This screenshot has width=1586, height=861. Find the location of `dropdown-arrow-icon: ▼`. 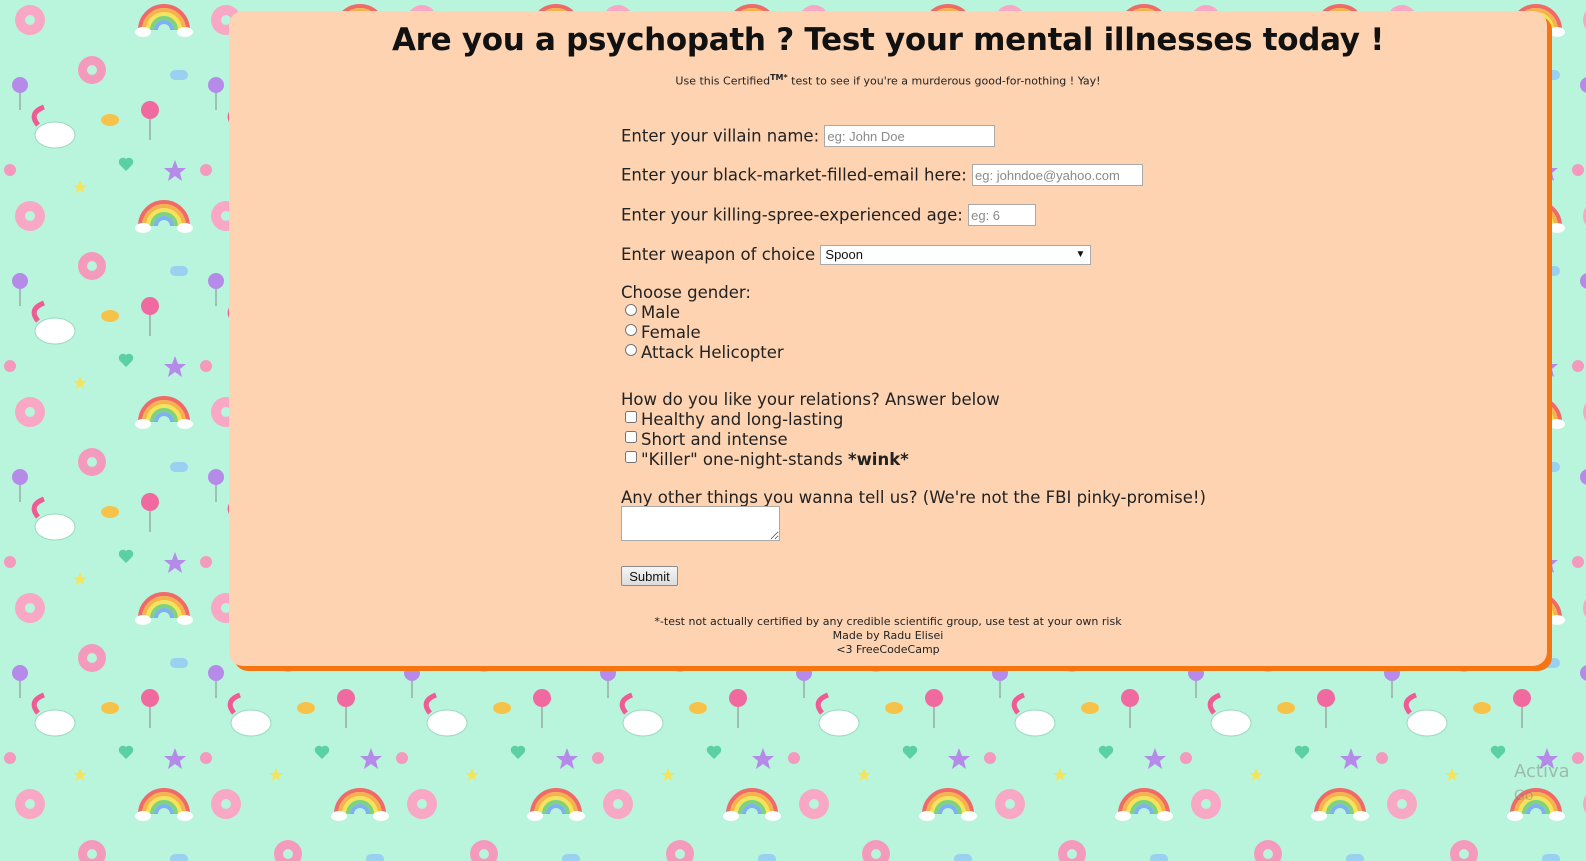

dropdown-arrow-icon: ▼ is located at coordinates (1080, 254).